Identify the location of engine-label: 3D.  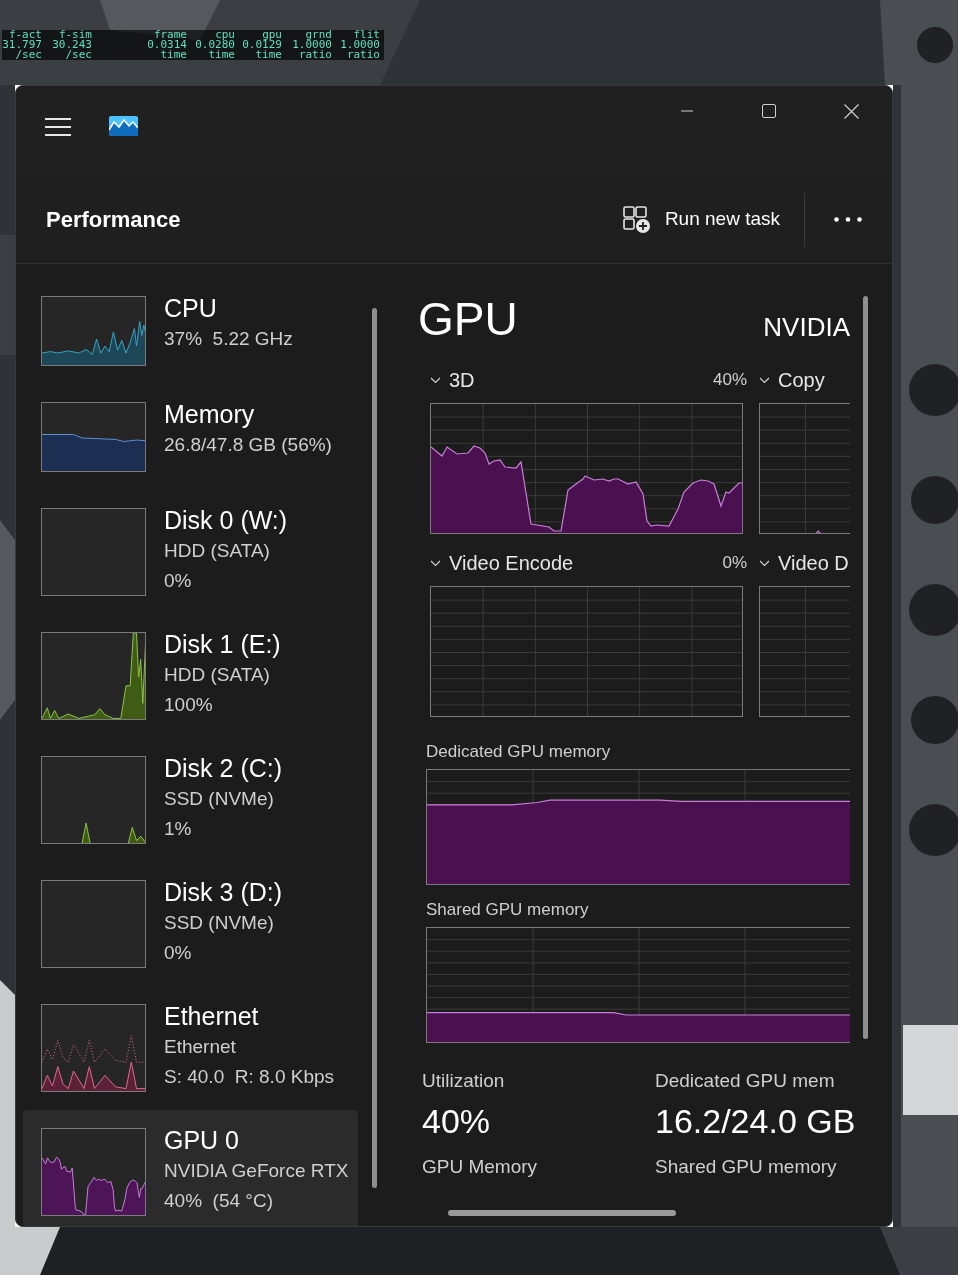
(462, 380).